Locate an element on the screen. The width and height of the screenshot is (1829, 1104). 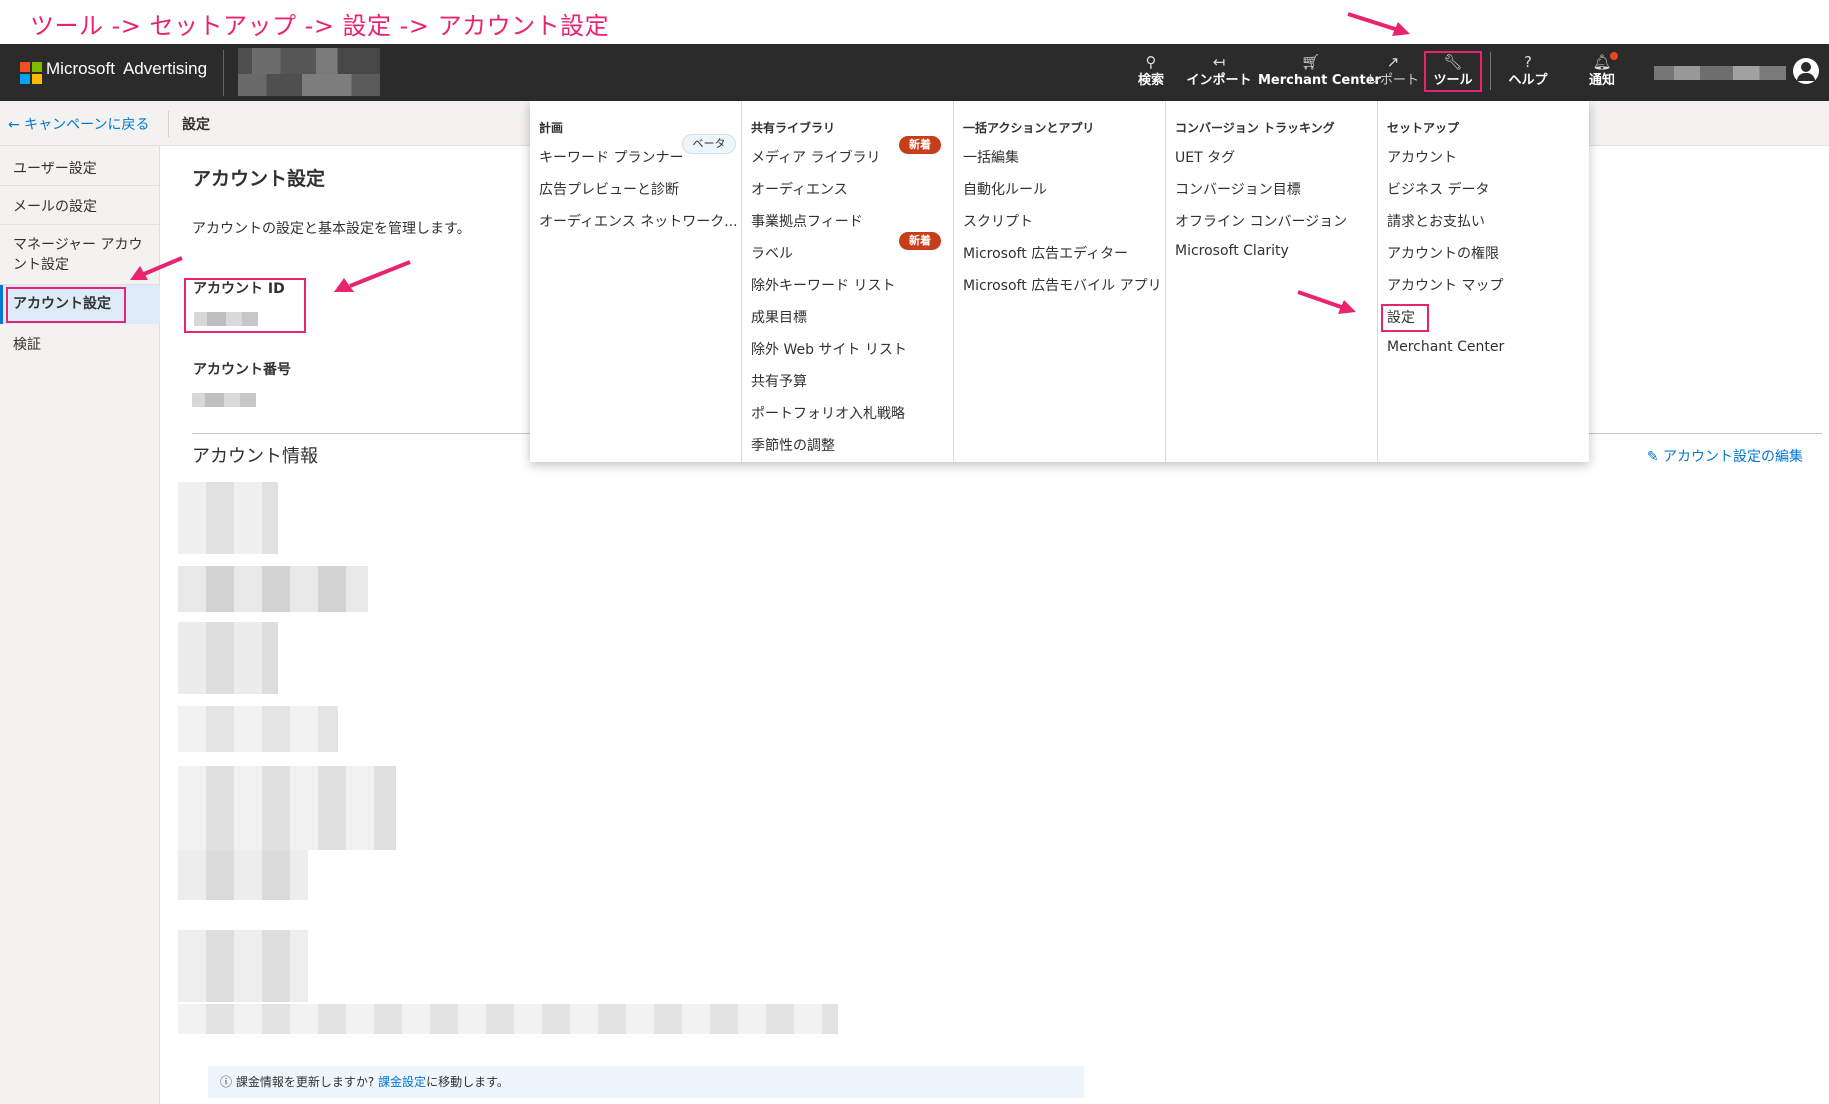
menu-item-mobile-app: Microsoft 広告モバイル アプリ is located at coordinates (1062, 285).